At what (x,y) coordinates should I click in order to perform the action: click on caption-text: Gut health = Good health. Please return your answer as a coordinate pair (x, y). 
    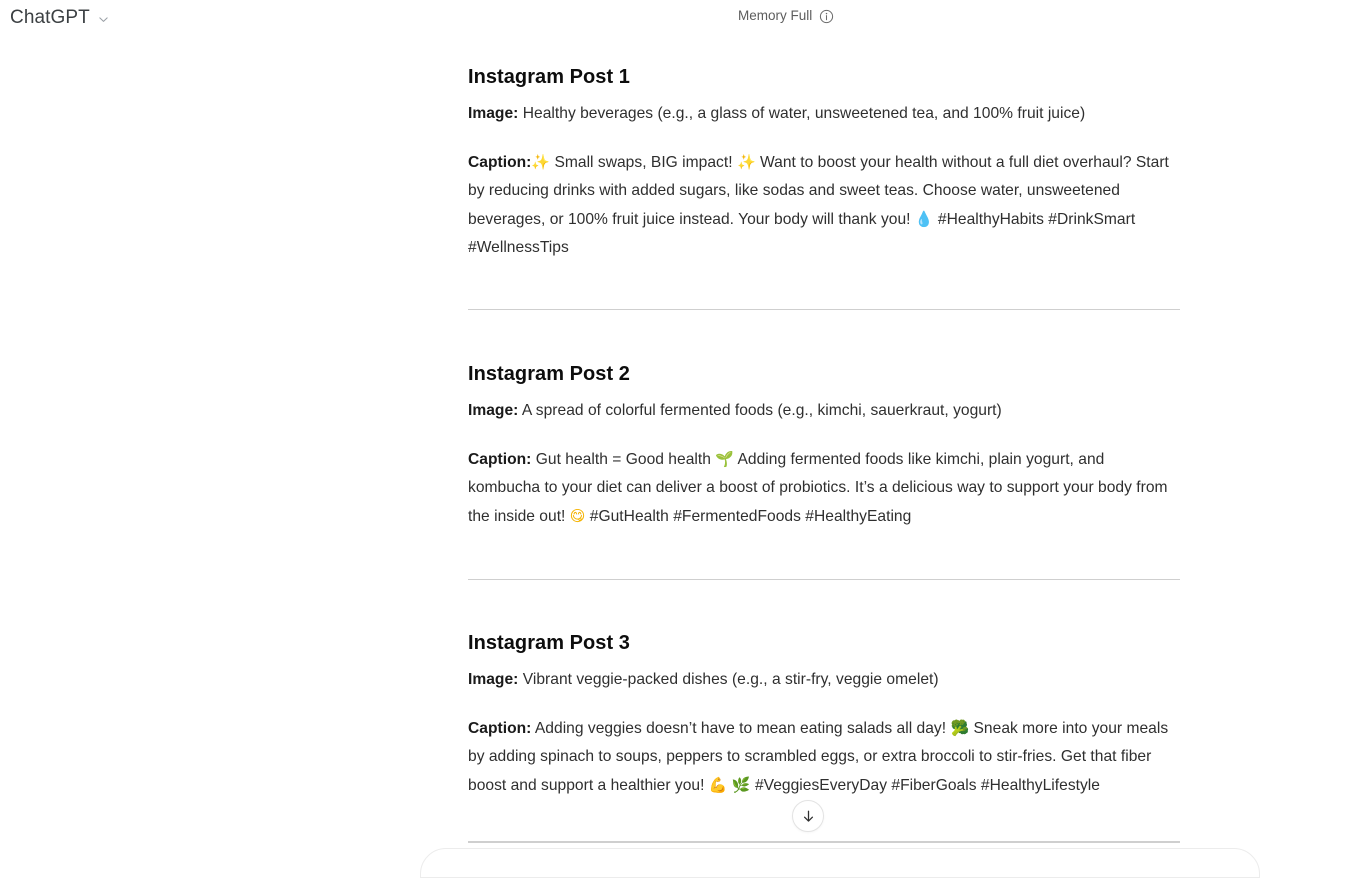
    Looking at the image, I should click on (623, 459).